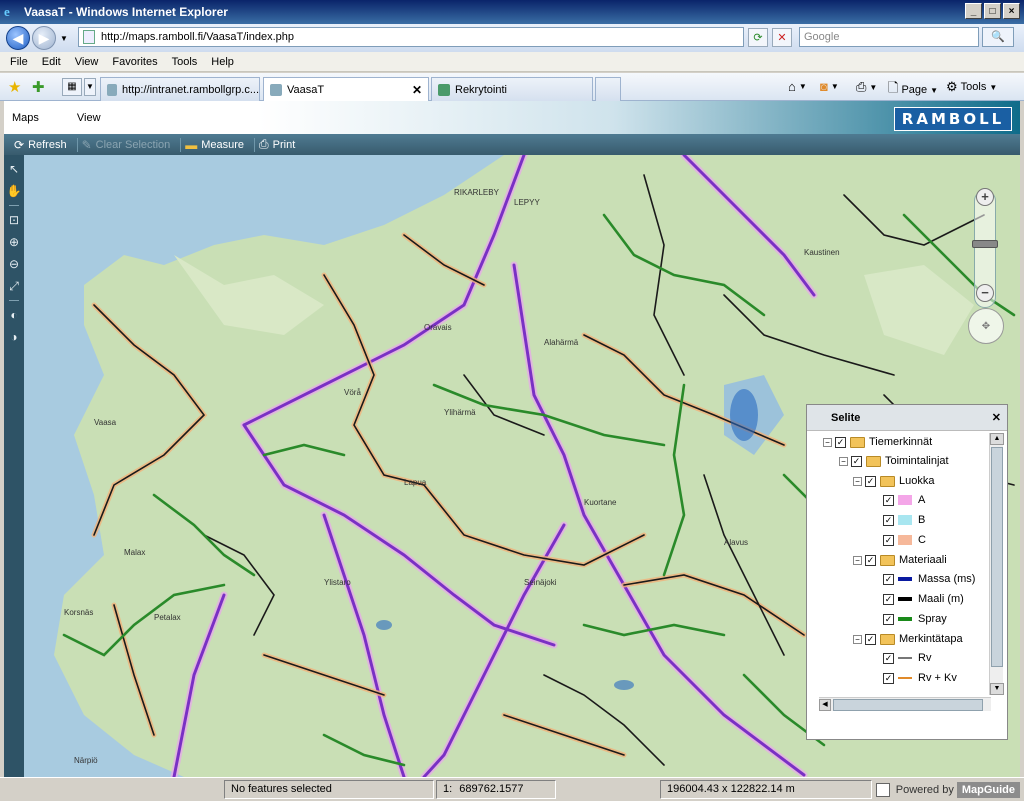 The width and height of the screenshot is (1024, 801). What do you see at coordinates (218, 144) in the screenshot?
I see `measure-button: ▬ Measure` at bounding box center [218, 144].